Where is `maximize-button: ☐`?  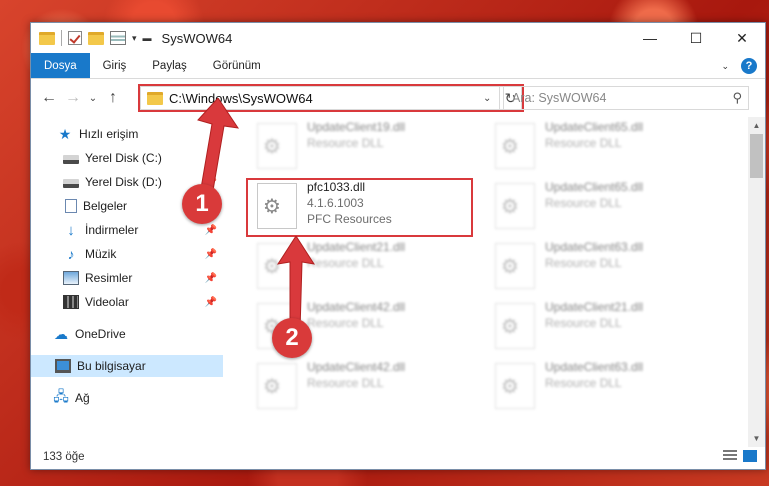 maximize-button: ☐ is located at coordinates (696, 38).